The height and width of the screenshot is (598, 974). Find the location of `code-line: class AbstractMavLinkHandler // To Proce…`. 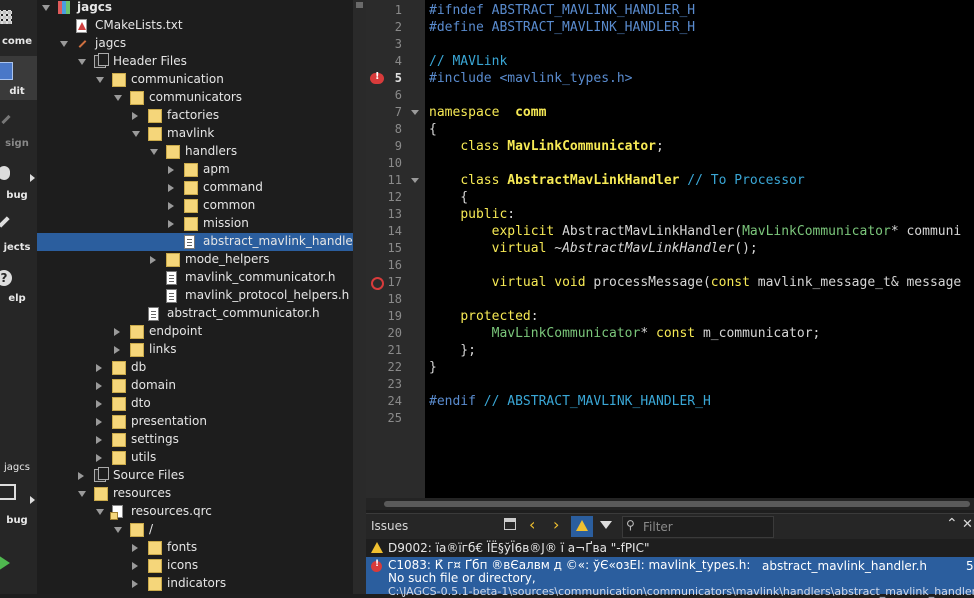

code-line: class AbstractMavLinkHandler // To Proce… is located at coordinates (616, 180).